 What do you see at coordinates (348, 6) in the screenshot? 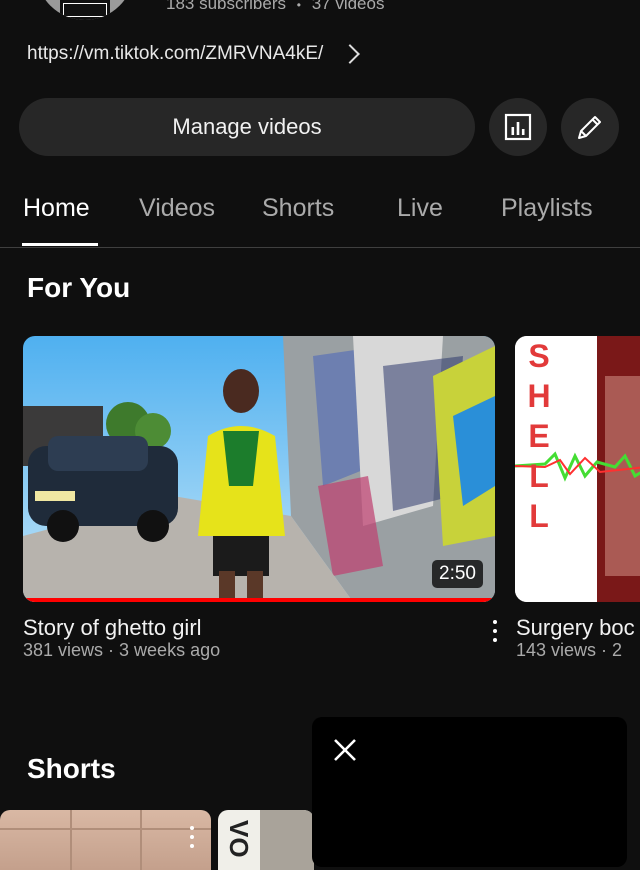
I see `video-count: 37 videos` at bounding box center [348, 6].